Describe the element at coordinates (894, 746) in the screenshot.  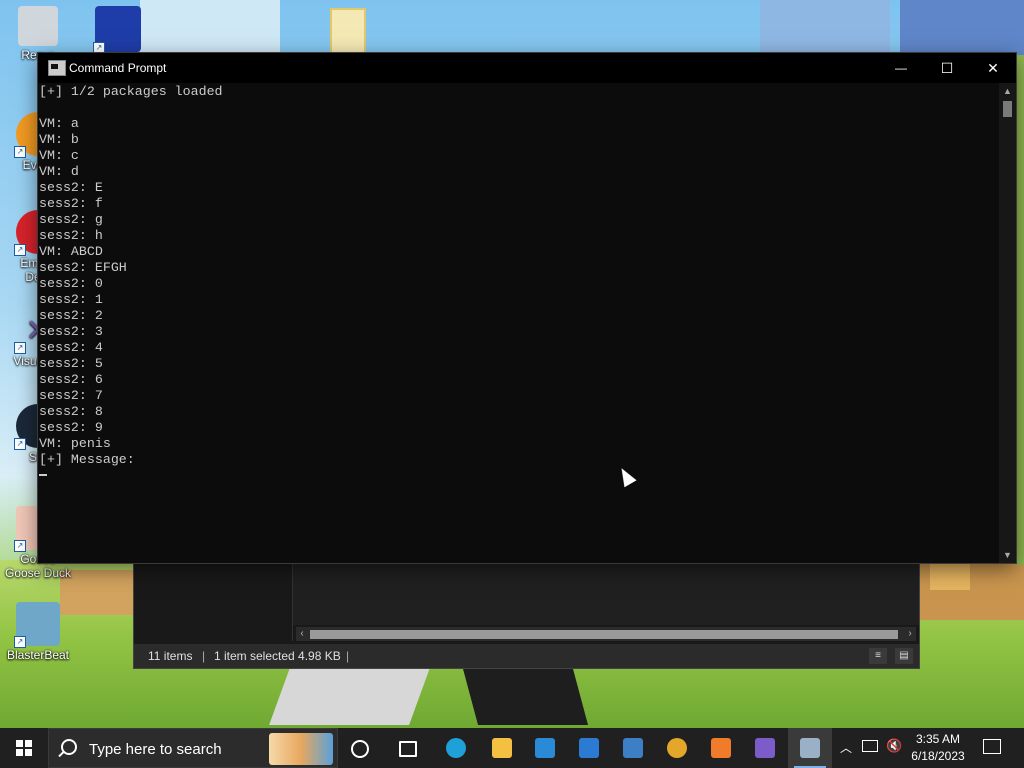
I see `volume-muted-icon: 🔇` at that location.